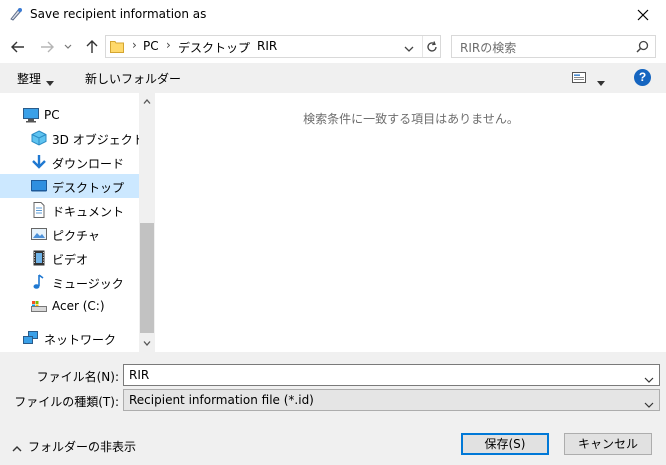 The width and height of the screenshot is (666, 465). Describe the element at coordinates (391, 400) in the screenshot. I see `filetype-select: Recipient information file (*.id)` at that location.